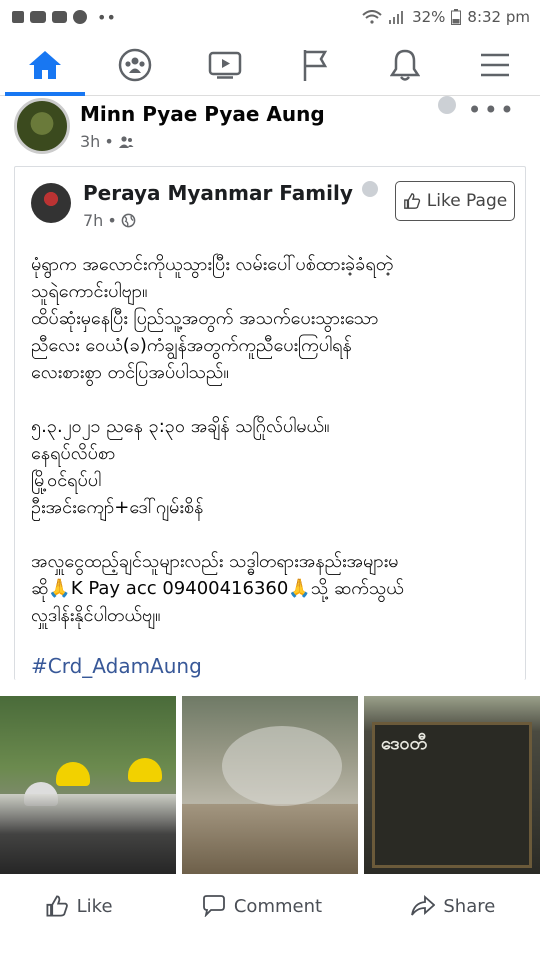 This screenshot has width=540, height=960. What do you see at coordinates (404, 743) in the screenshot?
I see `chalkboard-title: ဒေဝတီ` at bounding box center [404, 743].